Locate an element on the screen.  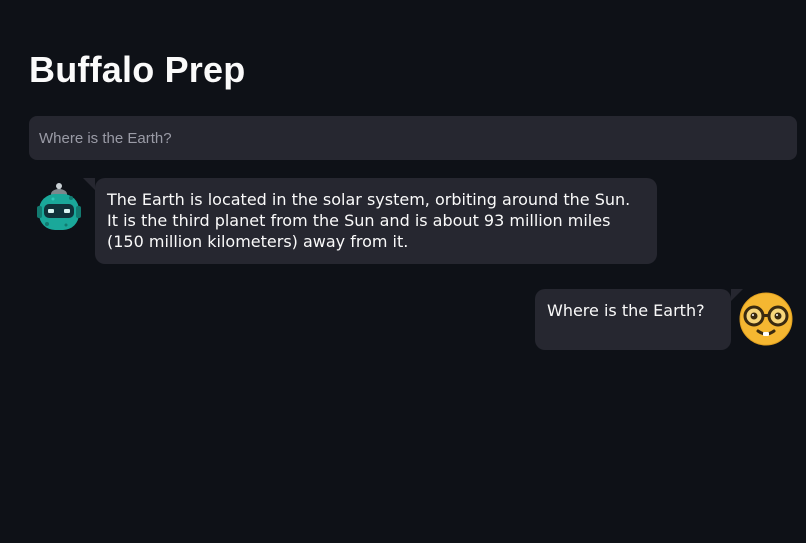
prompt-input-container is located at coordinates (413, 138).